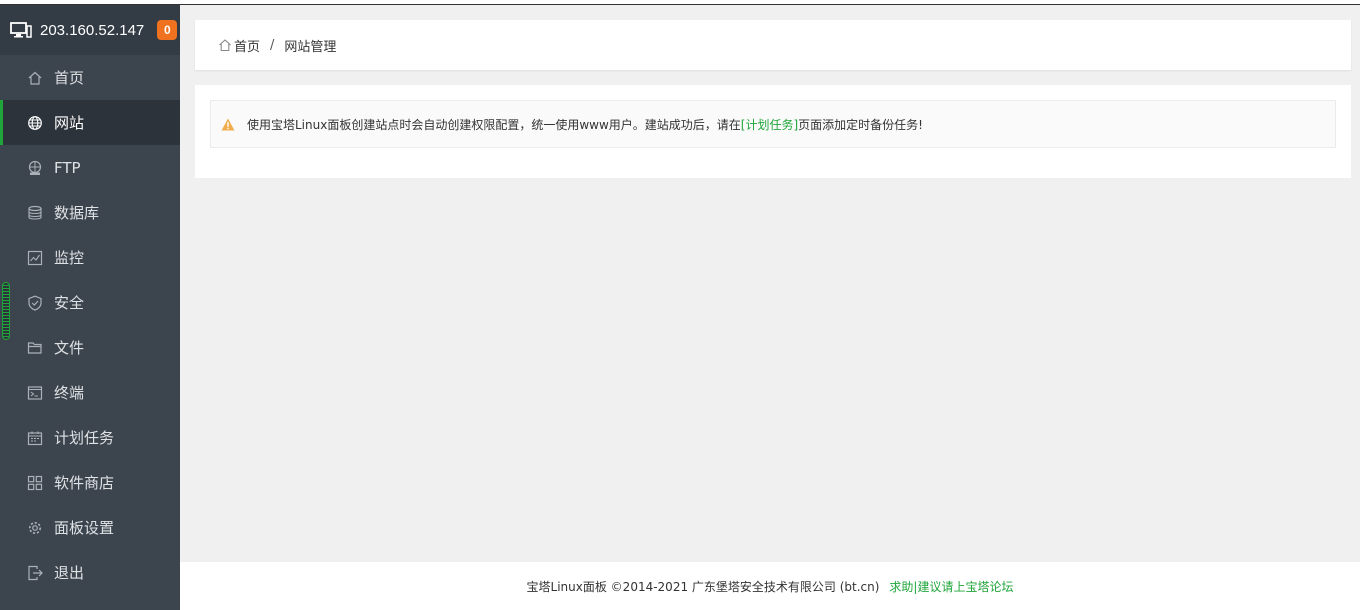  I want to click on sidebar-item-label: 面板设置, so click(84, 528).